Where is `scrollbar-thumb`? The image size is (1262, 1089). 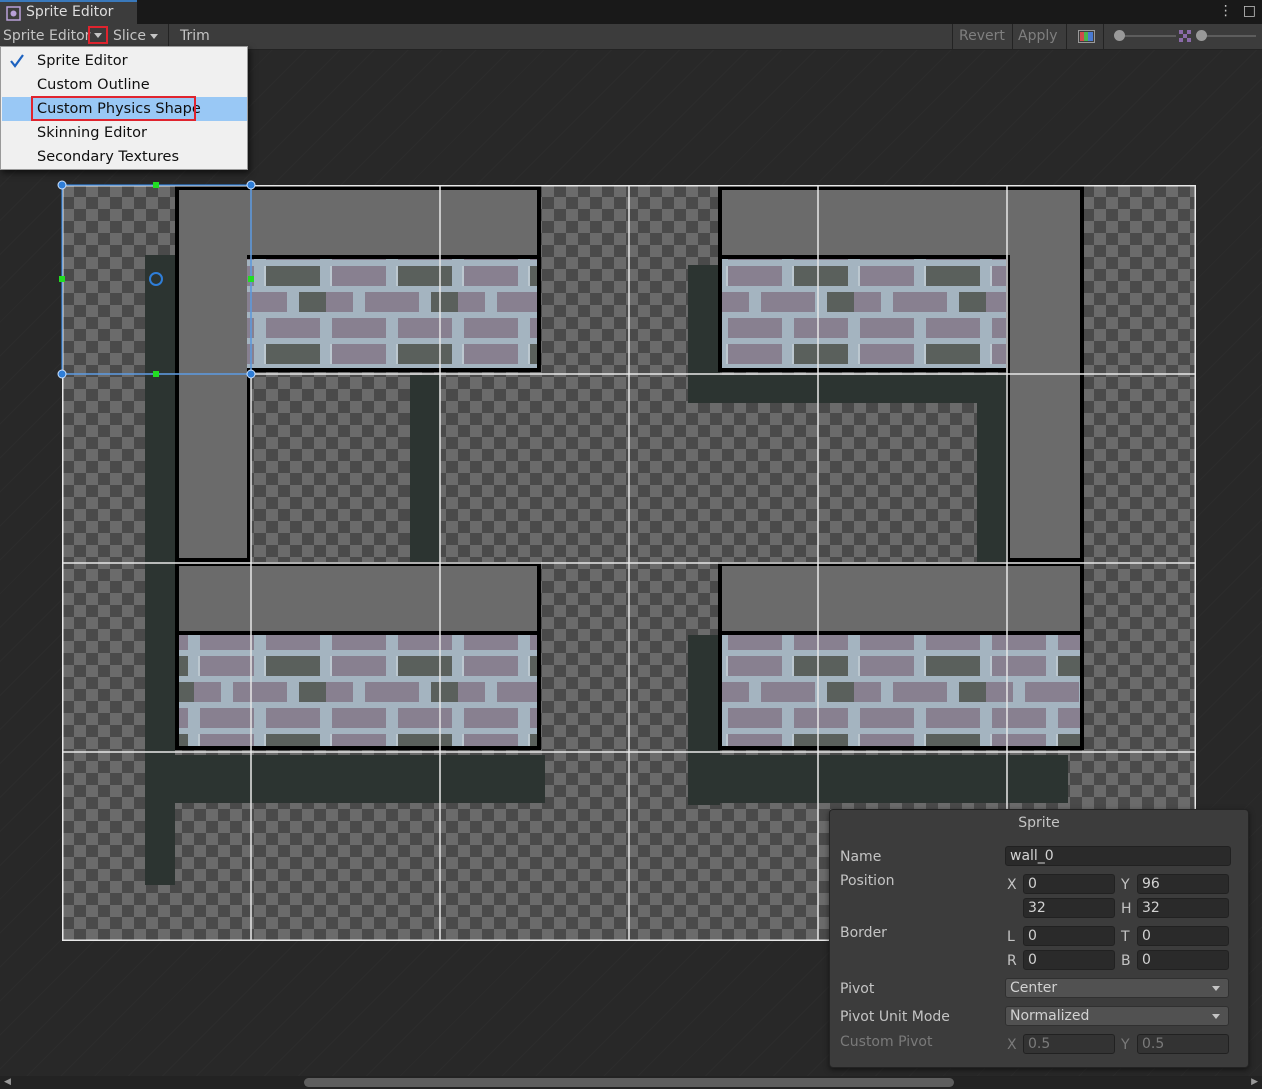 scrollbar-thumb is located at coordinates (629, 1082).